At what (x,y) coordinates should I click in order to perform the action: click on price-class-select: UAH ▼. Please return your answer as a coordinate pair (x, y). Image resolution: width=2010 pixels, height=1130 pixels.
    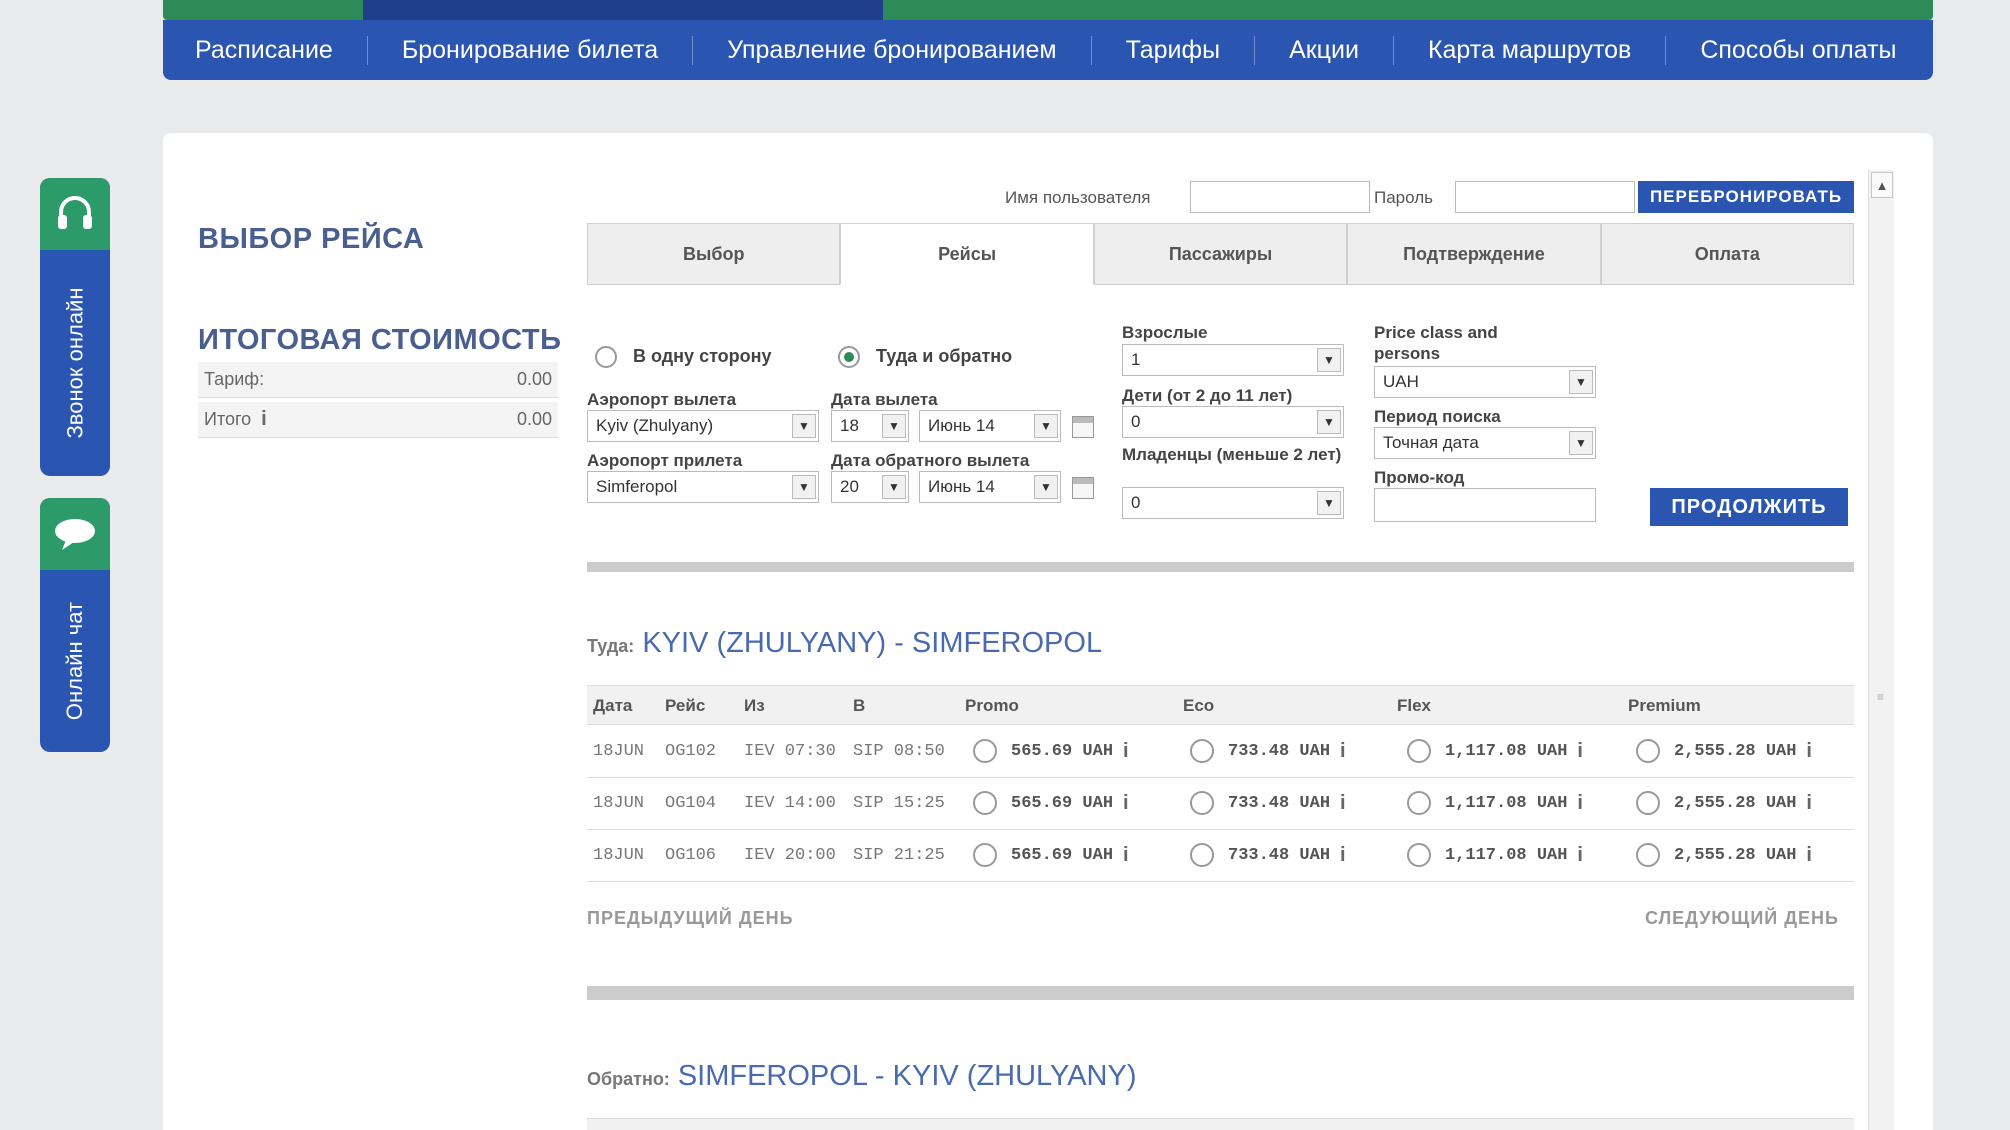
    Looking at the image, I should click on (1485, 382).